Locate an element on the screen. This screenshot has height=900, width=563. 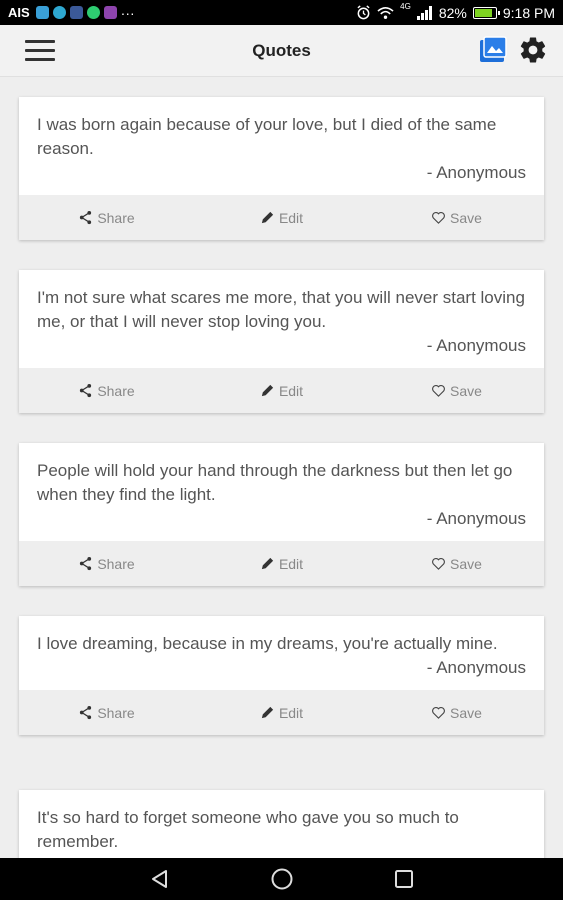
status-bar: AIS ··· 4G 82% 9:18 PM is located at coordinates (281, 12).